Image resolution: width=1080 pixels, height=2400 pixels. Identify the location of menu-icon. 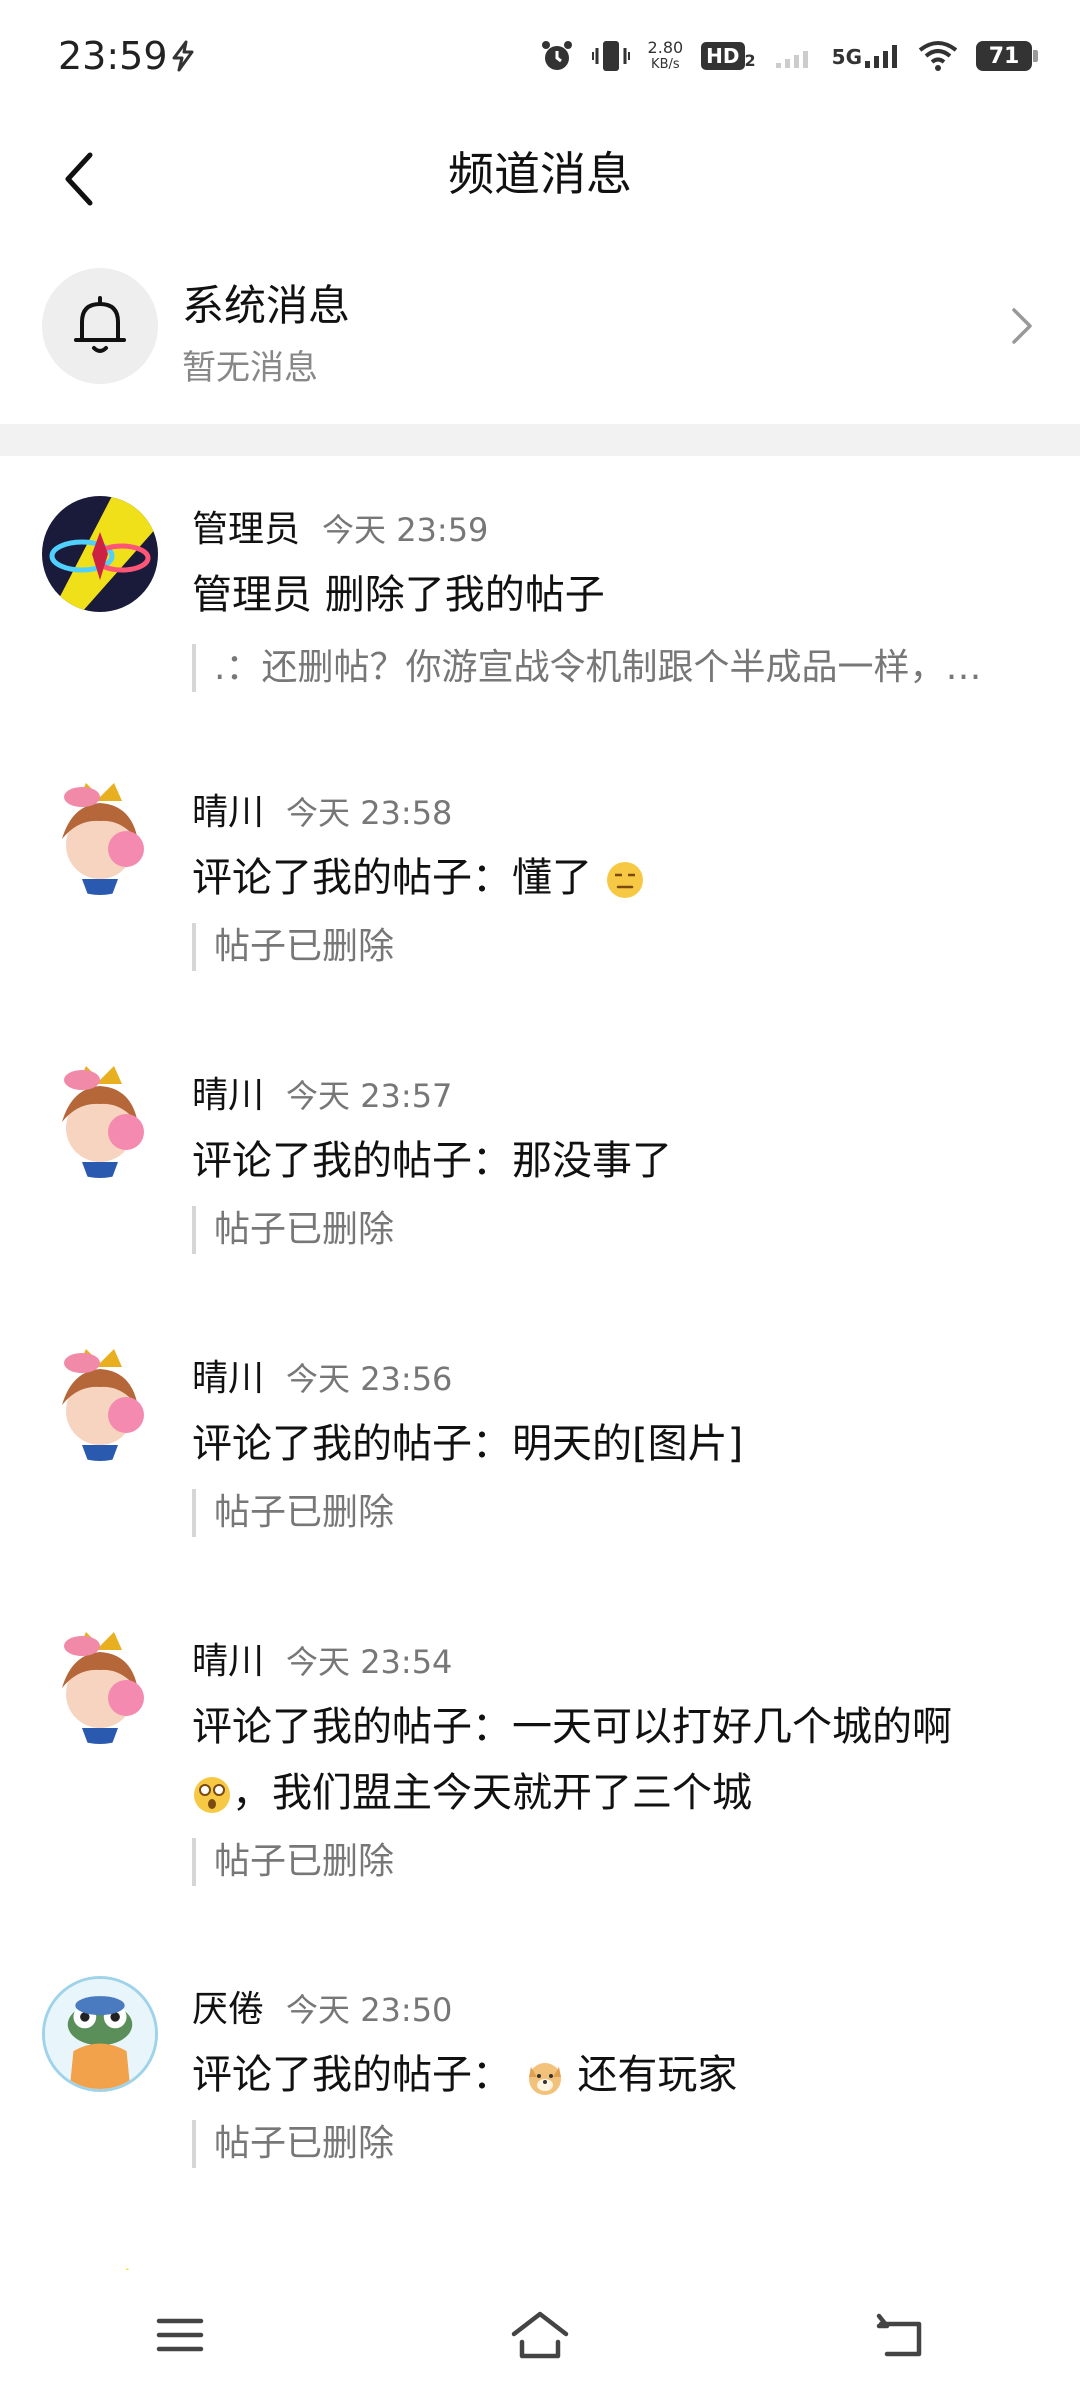
(180, 2335).